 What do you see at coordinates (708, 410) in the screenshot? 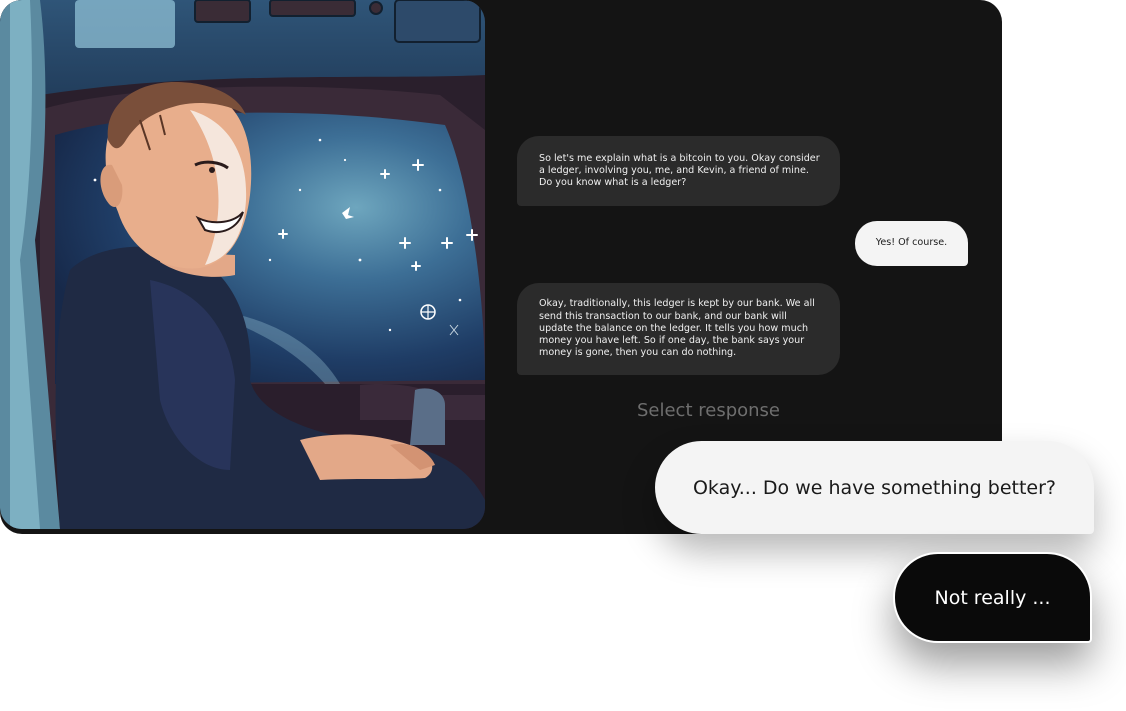
I see `select-response-label: Select response` at bounding box center [708, 410].